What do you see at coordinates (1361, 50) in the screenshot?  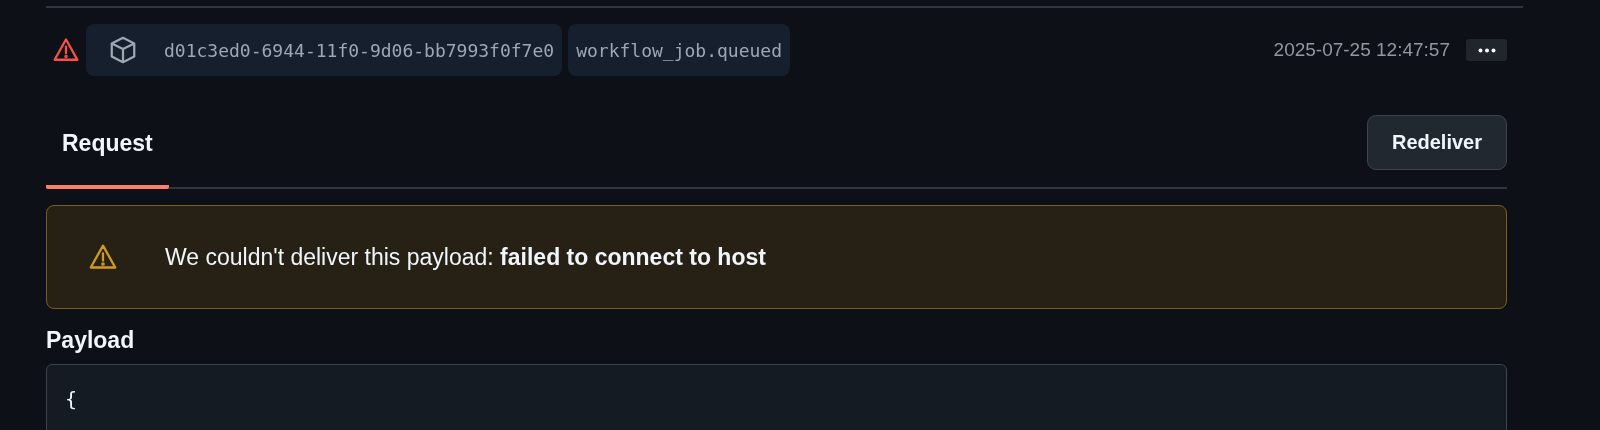 I see `delivery-time: 2025-07-25 12:47:57` at bounding box center [1361, 50].